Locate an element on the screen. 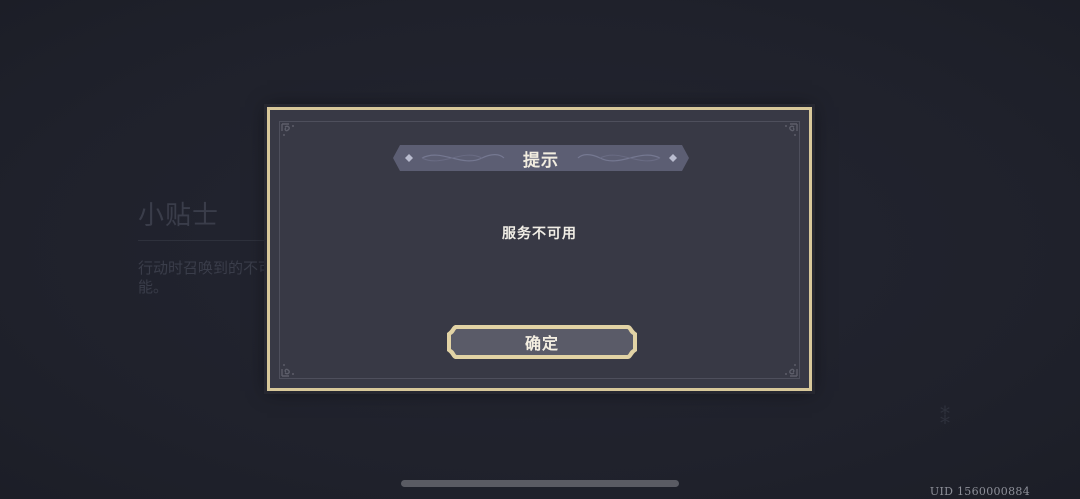 The width and height of the screenshot is (1080, 499). confirm-button: 确定 is located at coordinates (542, 342).